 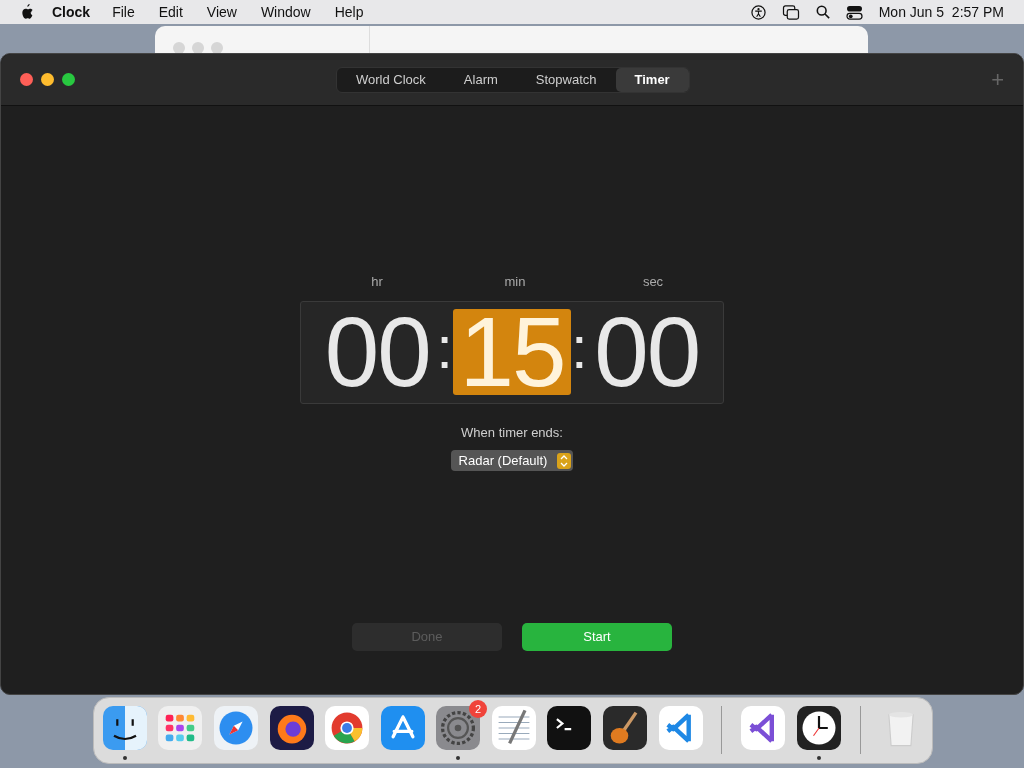 What do you see at coordinates (180, 728) in the screenshot?
I see `app-grid-icon` at bounding box center [180, 728].